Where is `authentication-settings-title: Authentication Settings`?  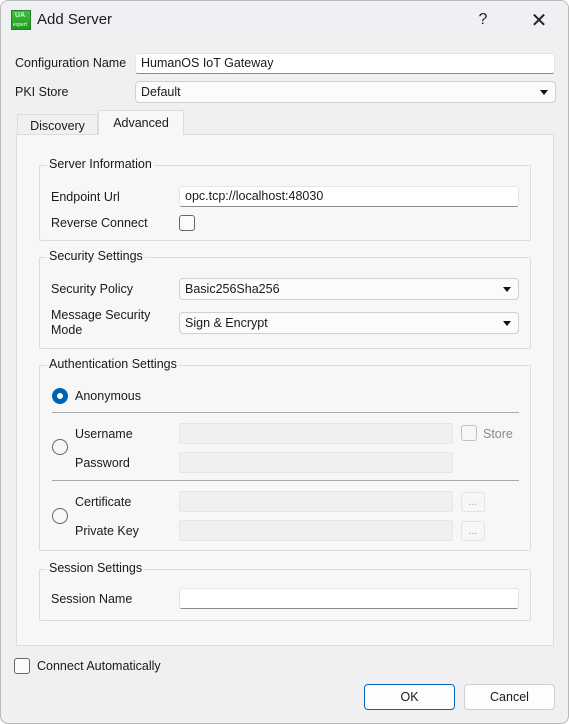
authentication-settings-title: Authentication Settings is located at coordinates (113, 364).